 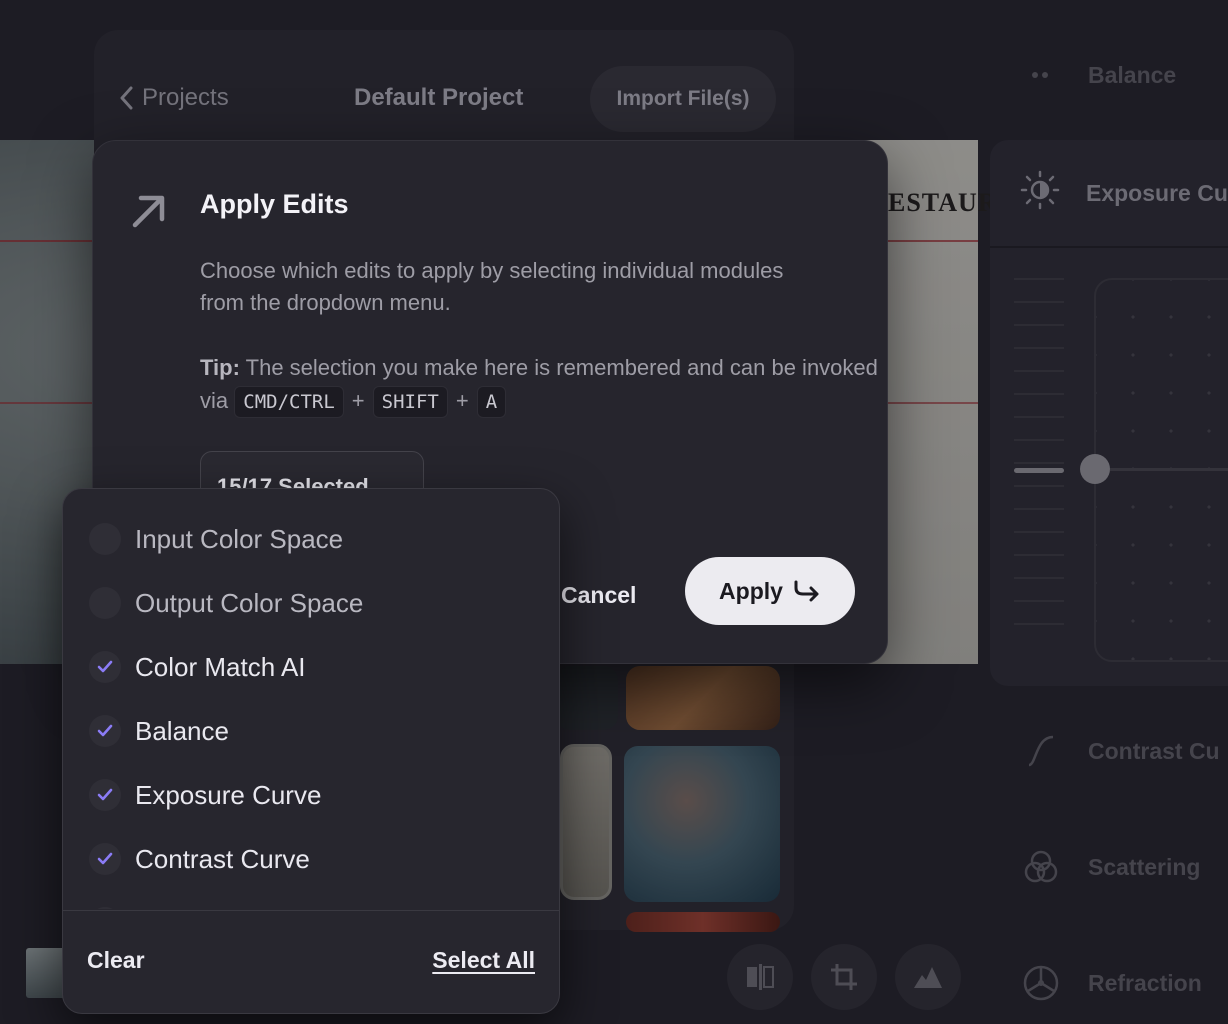 What do you see at coordinates (598, 595) in the screenshot?
I see `cancel-button: Cancel` at bounding box center [598, 595].